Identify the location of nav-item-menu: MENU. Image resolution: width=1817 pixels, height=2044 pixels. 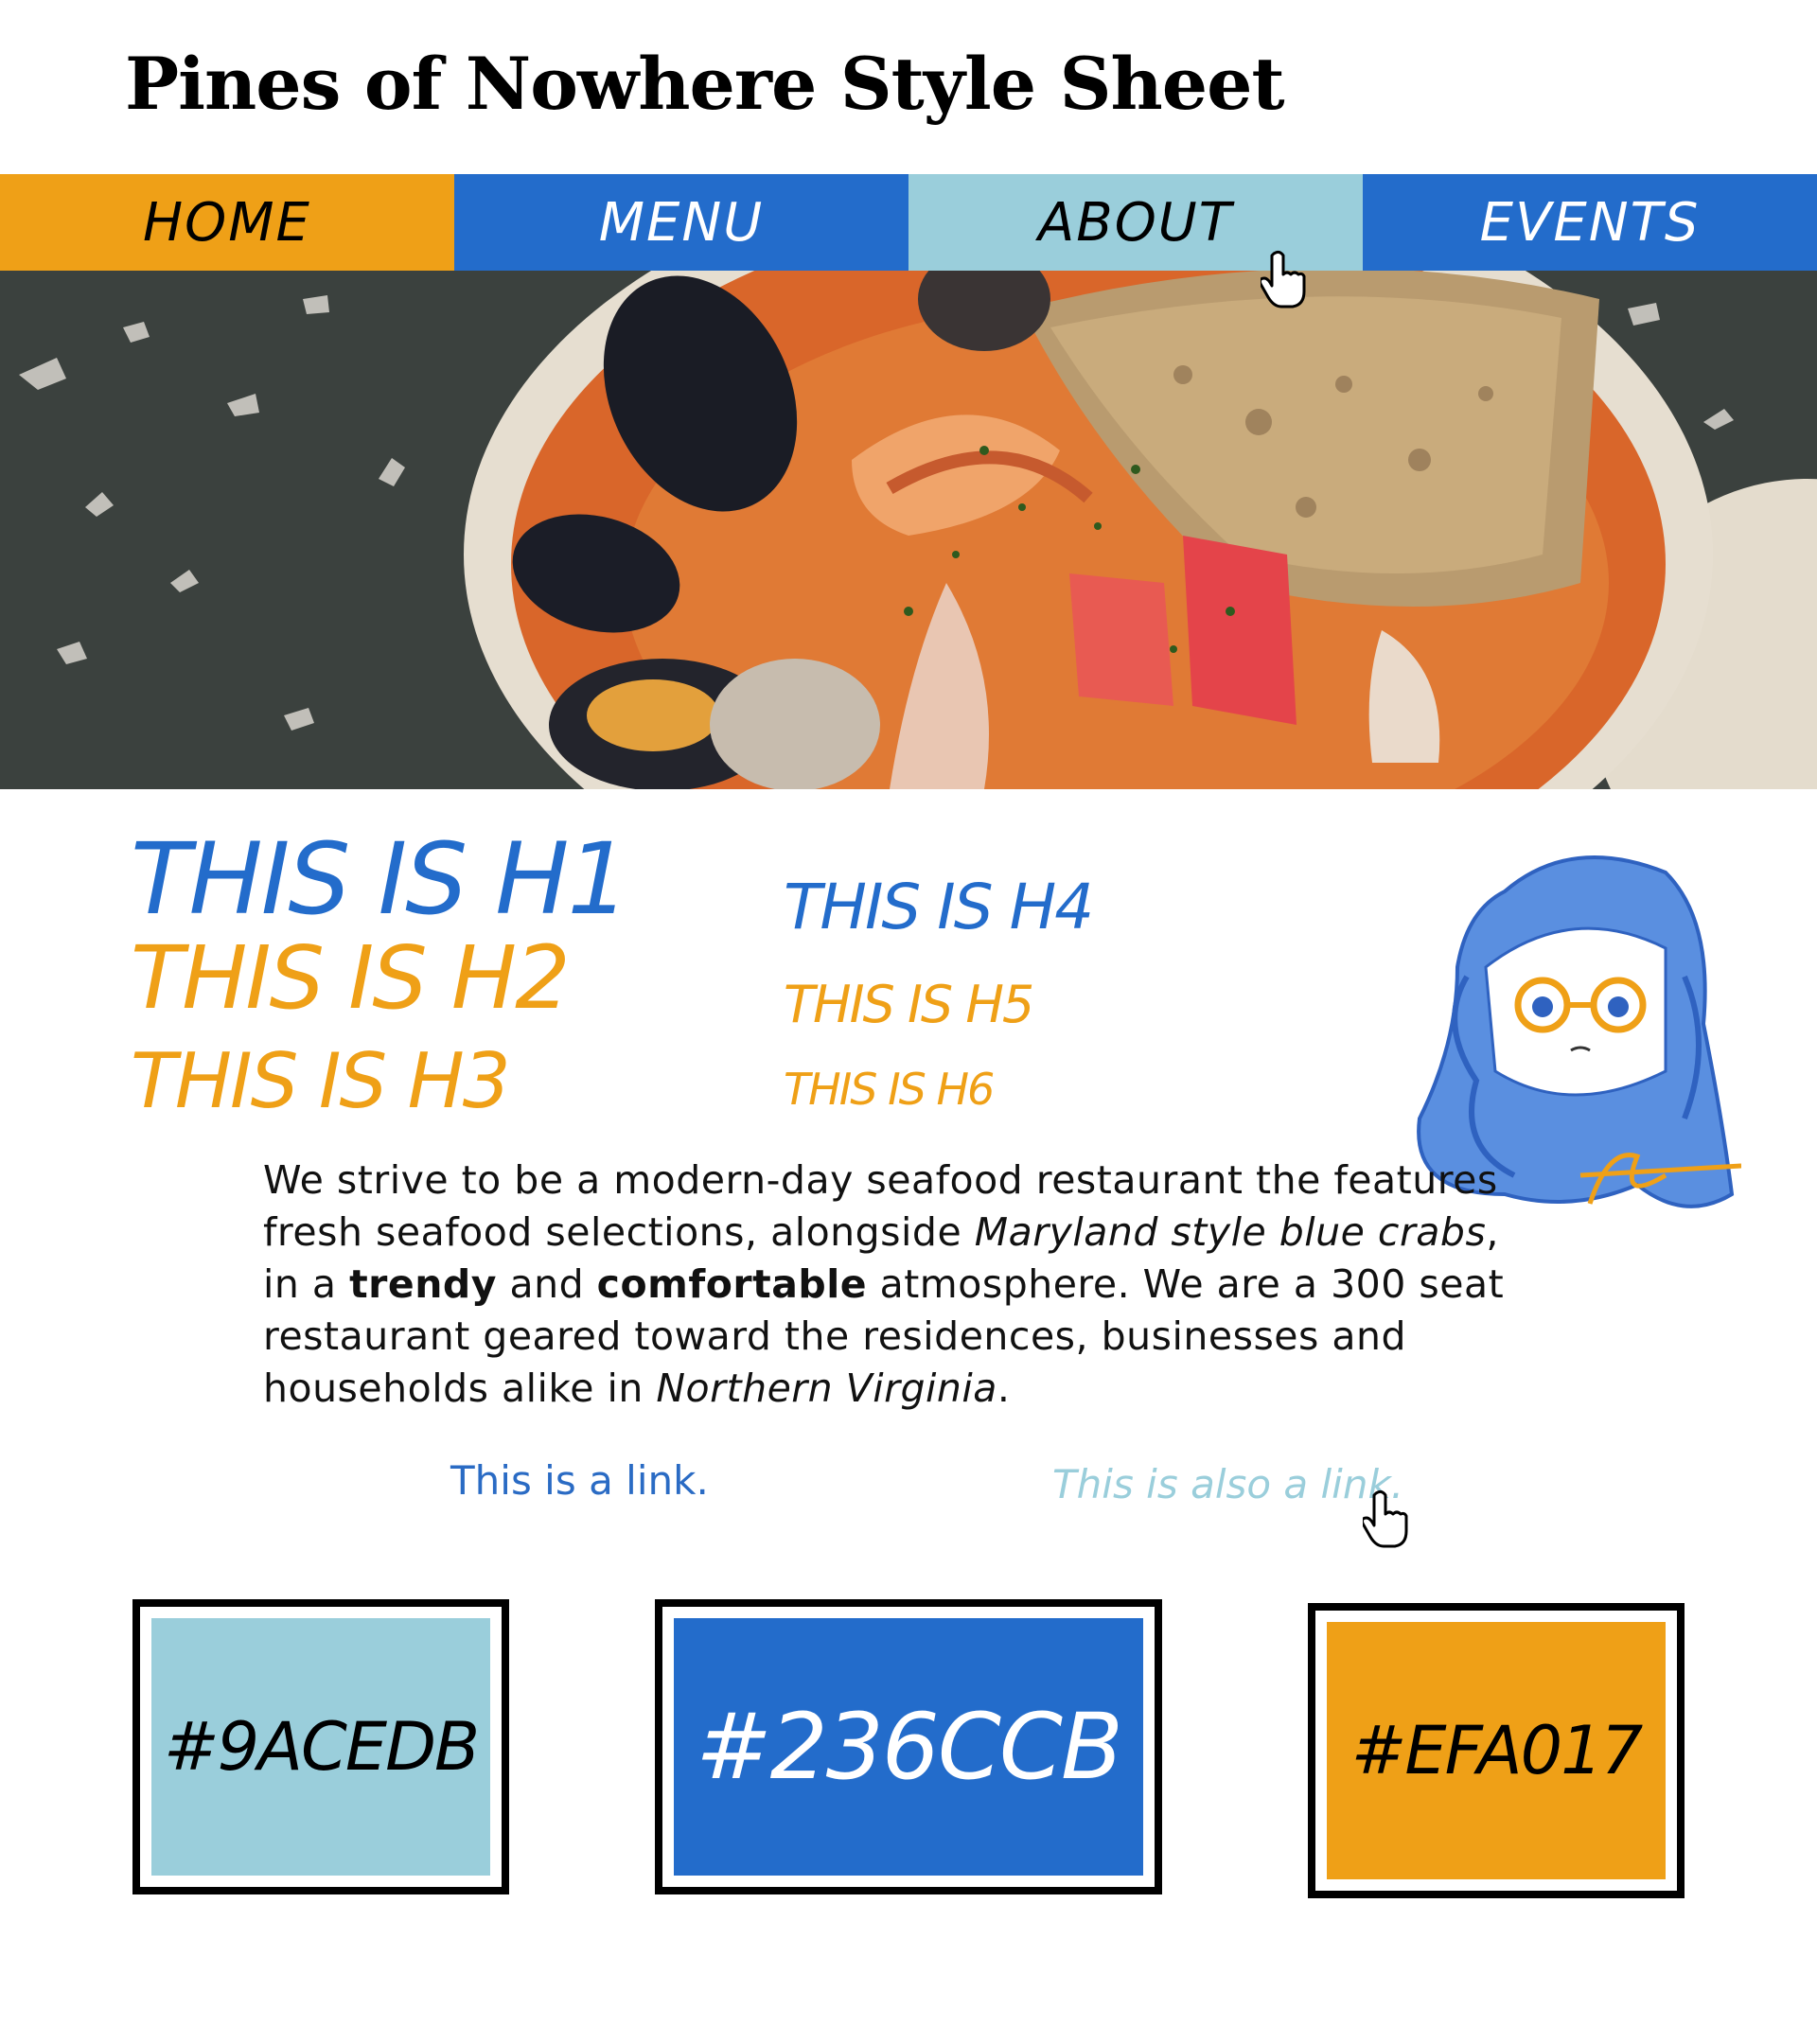
(681, 222).